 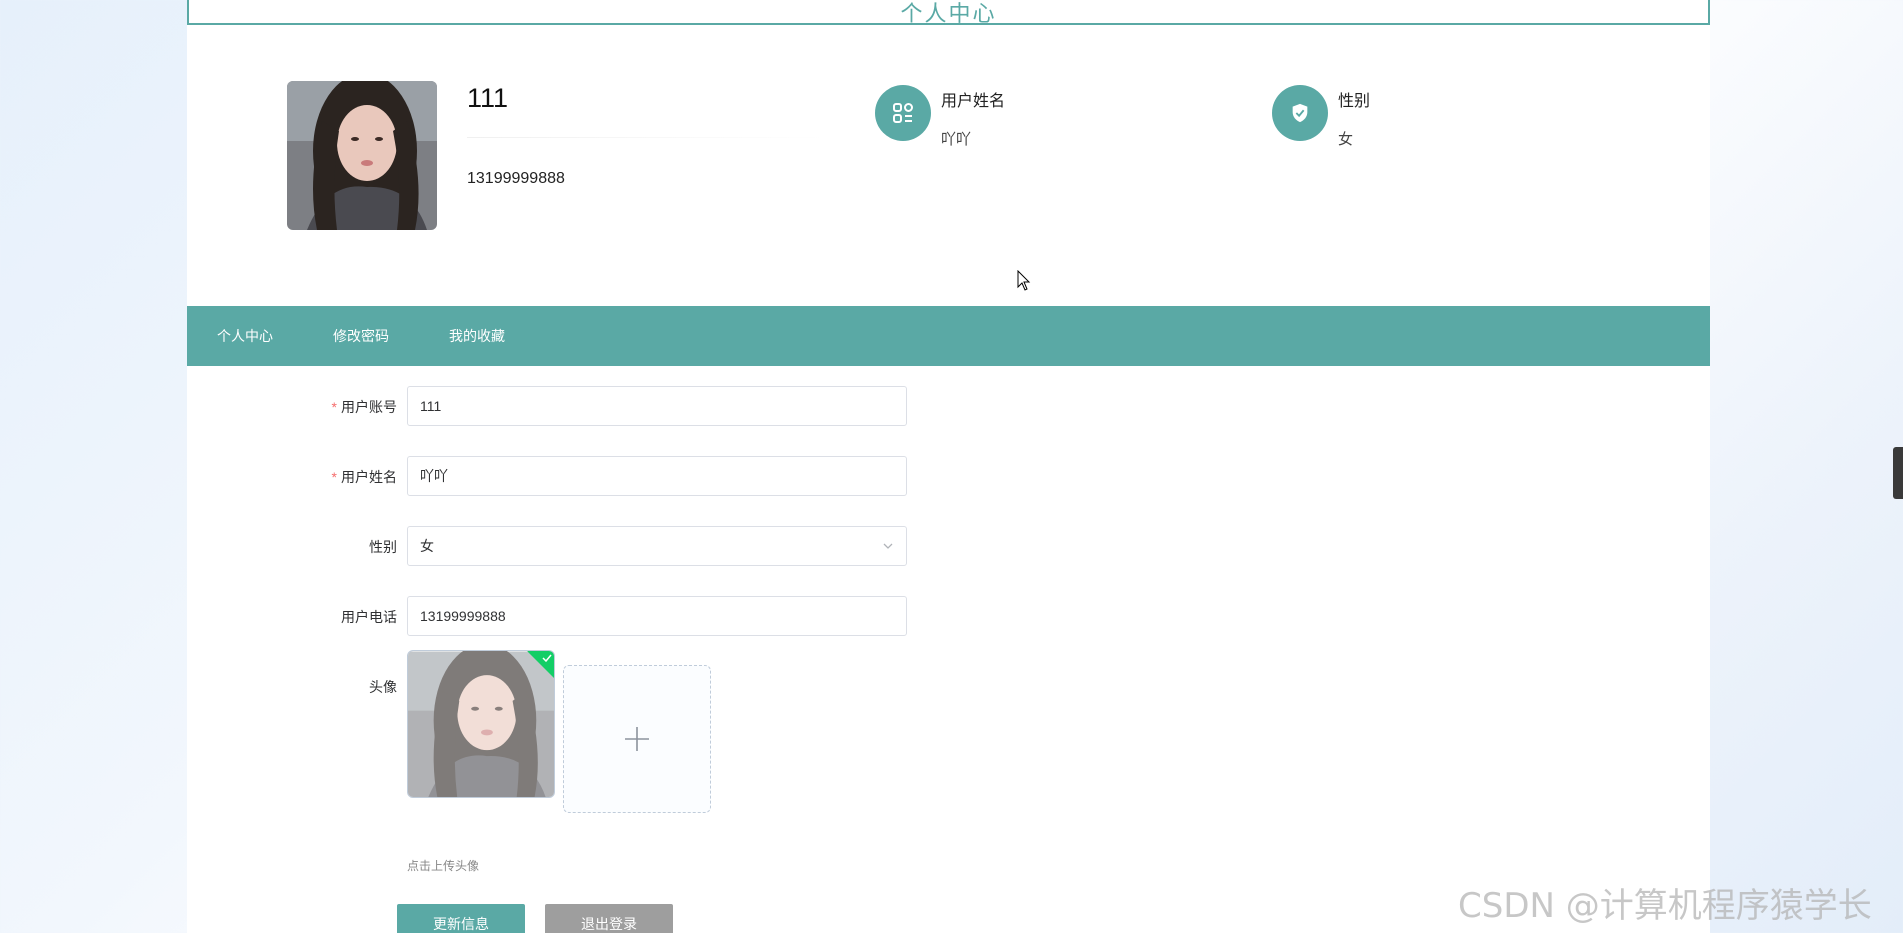 What do you see at coordinates (443, 866) in the screenshot?
I see `upload-hint: 点击上传头像` at bounding box center [443, 866].